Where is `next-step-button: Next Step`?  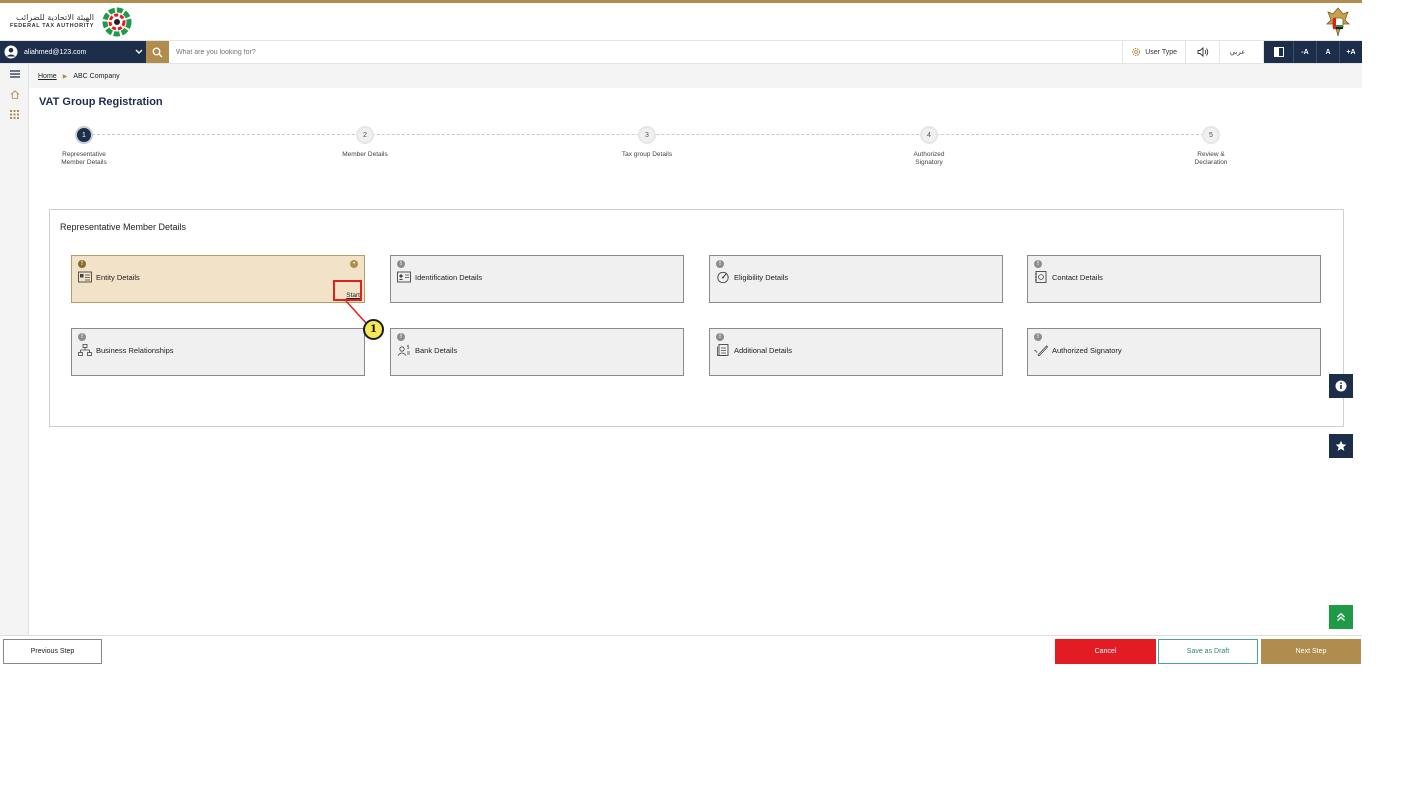
next-step-button: Next Step is located at coordinates (1311, 651).